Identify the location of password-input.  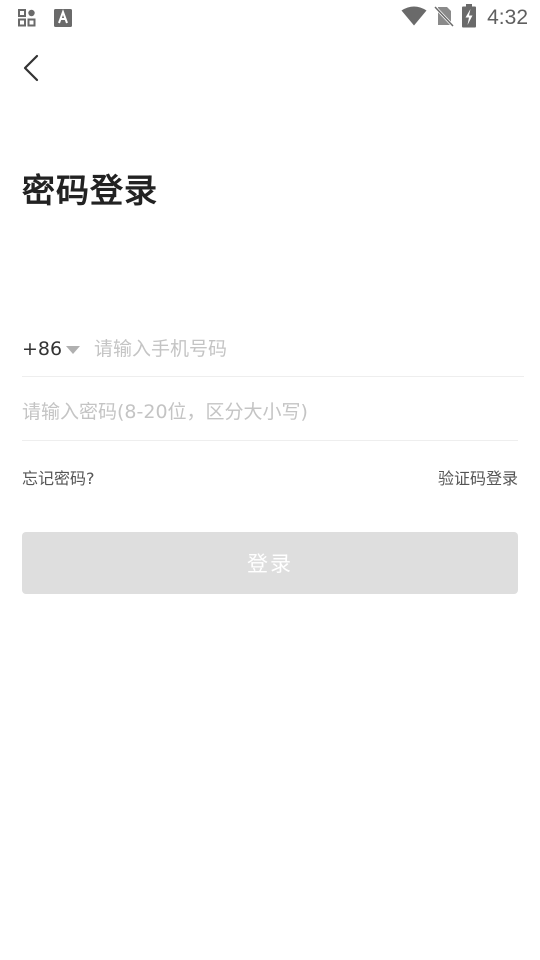
(270, 412).